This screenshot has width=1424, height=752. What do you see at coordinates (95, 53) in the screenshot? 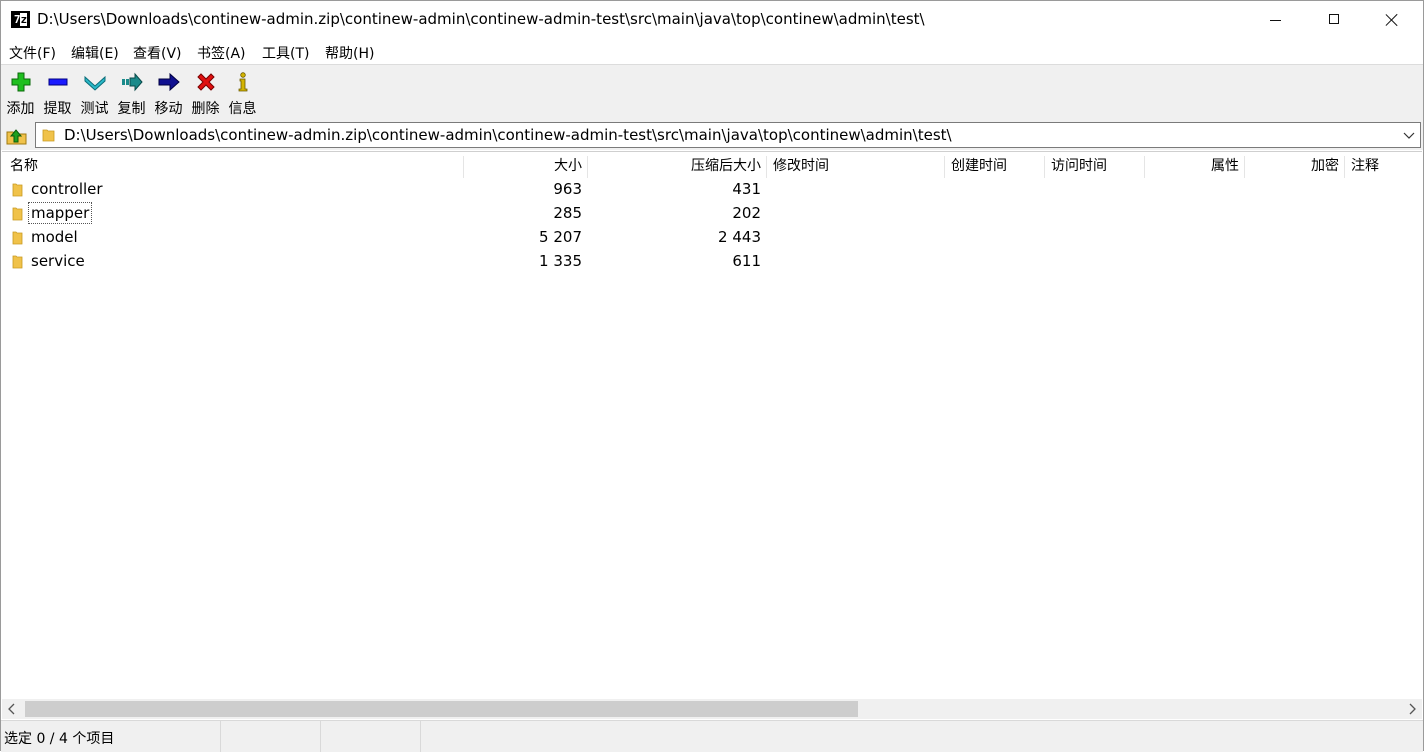
I see `menu-edit: 编辑(E)` at bounding box center [95, 53].